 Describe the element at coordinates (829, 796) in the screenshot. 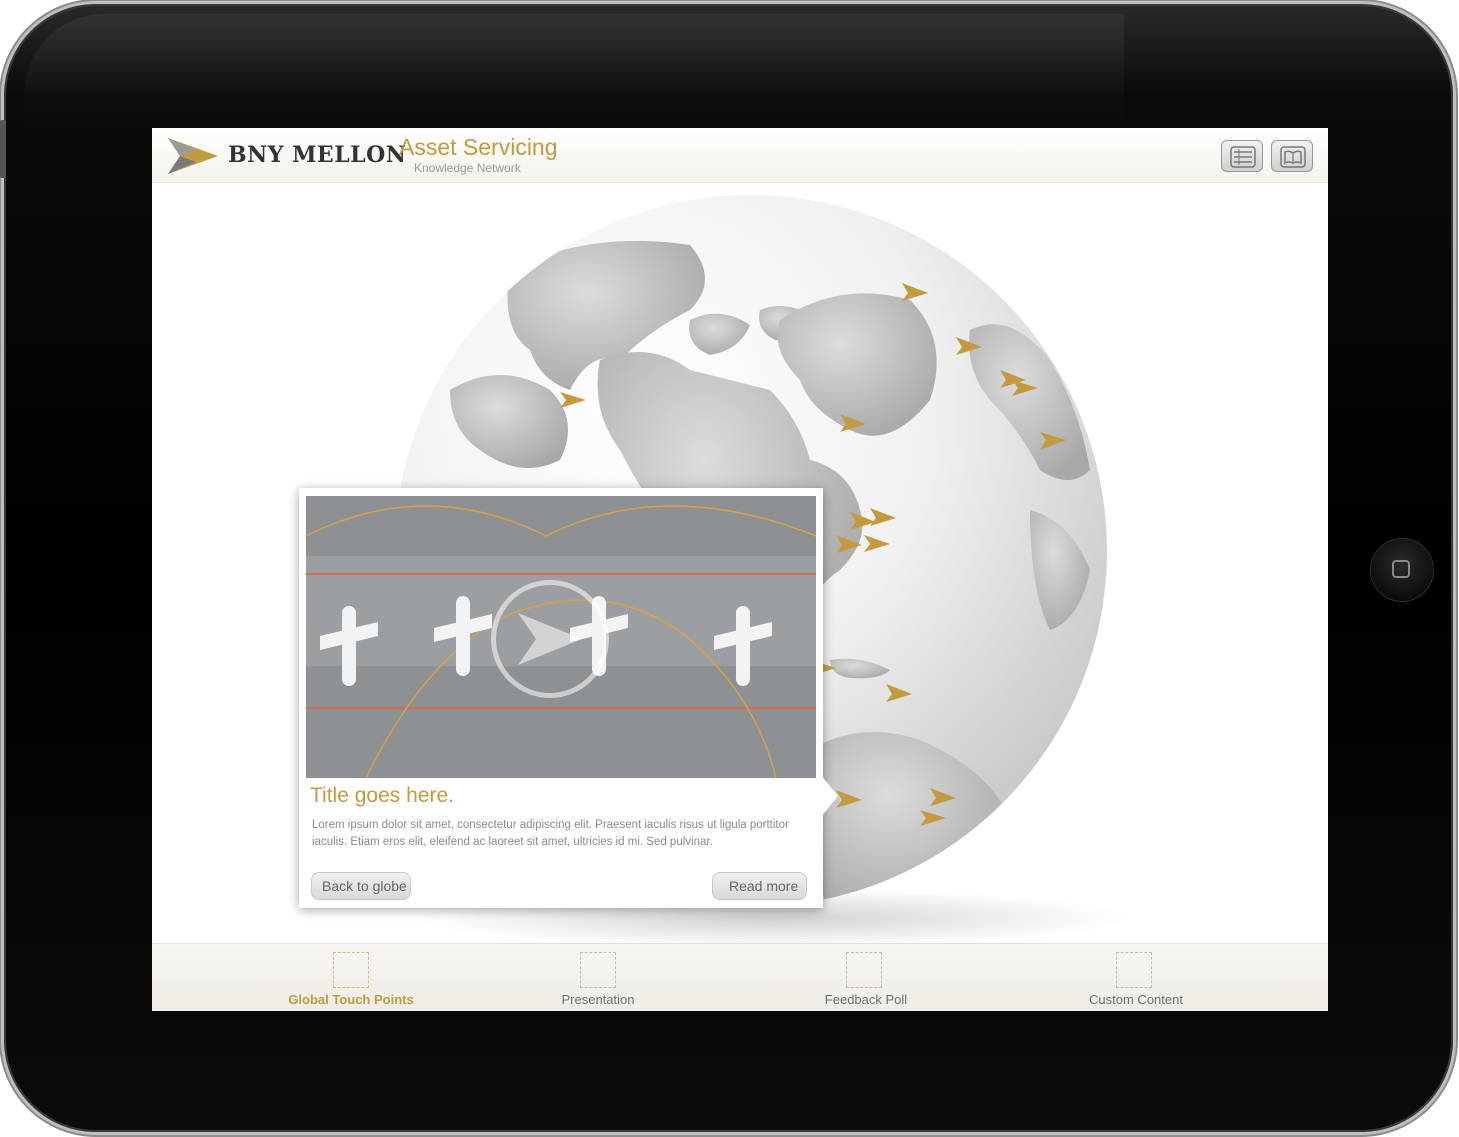

I see `card-pointer` at that location.